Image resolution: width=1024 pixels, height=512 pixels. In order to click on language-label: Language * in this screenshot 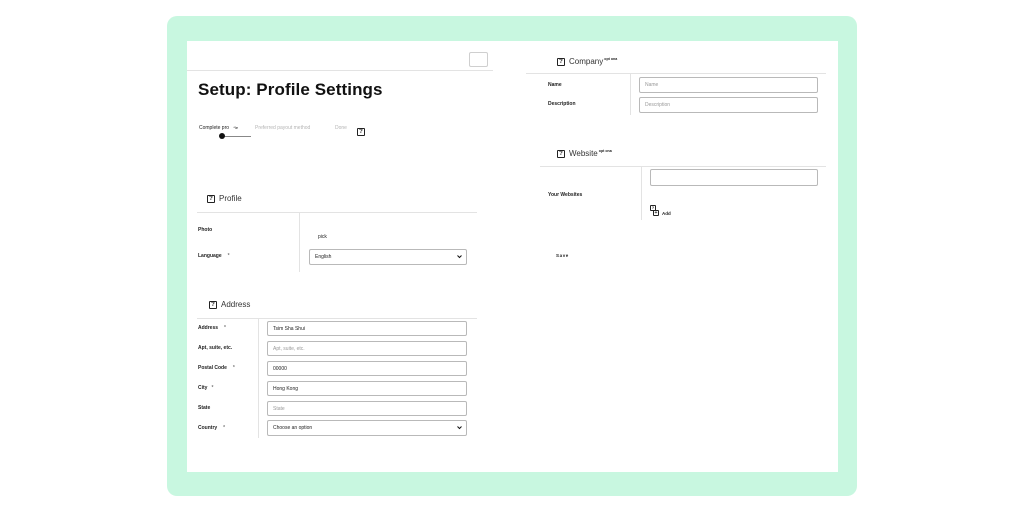, I will do `click(214, 256)`.